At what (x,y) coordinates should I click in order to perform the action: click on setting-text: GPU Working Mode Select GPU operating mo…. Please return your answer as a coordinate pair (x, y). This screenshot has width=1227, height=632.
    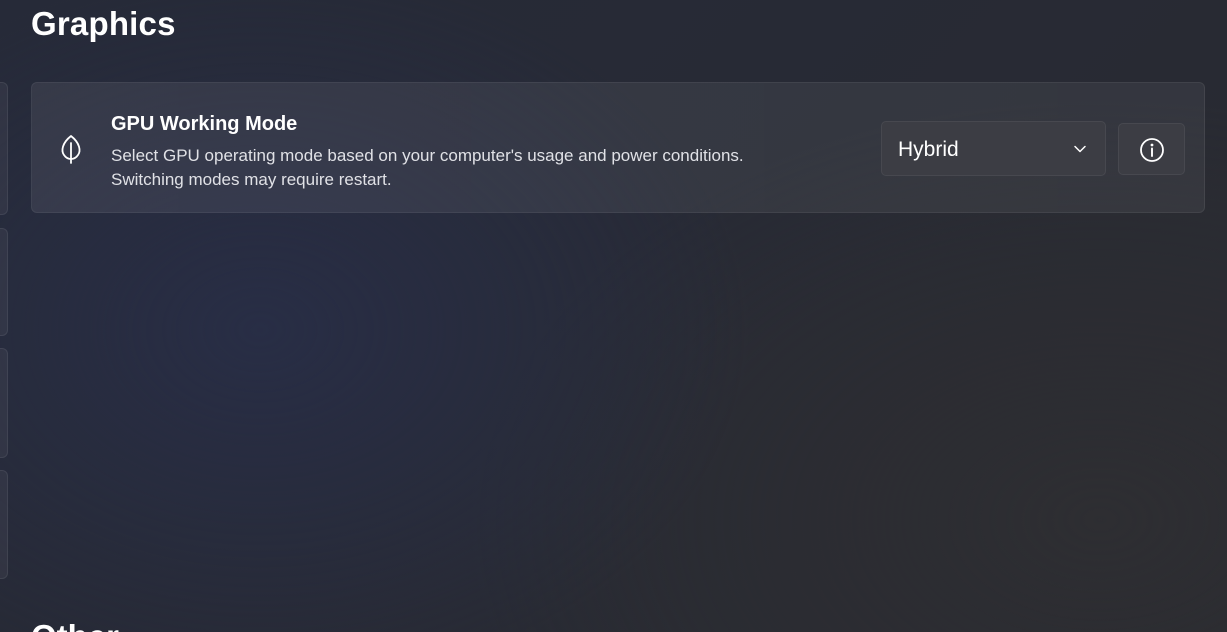
    Looking at the image, I should click on (427, 152).